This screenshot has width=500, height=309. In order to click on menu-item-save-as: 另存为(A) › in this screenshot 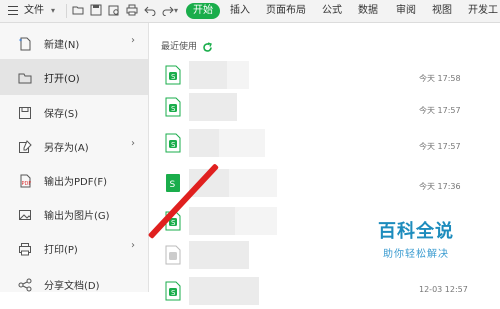, I will do `click(74, 146)`.